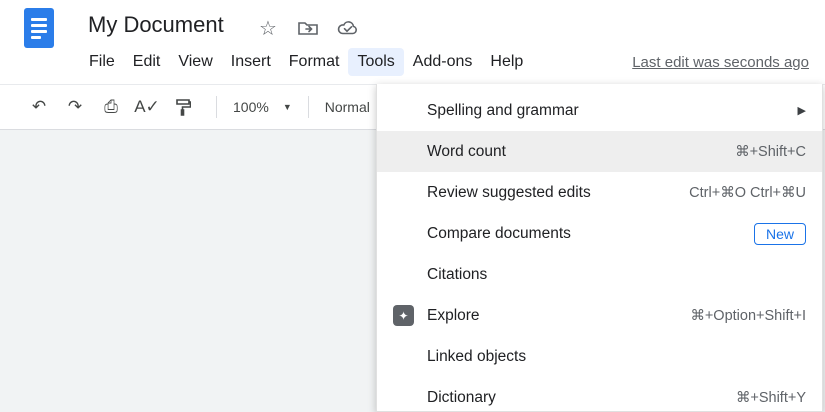 This screenshot has height=412, width=825. What do you see at coordinates (156, 25) in the screenshot?
I see `document-title: My Document` at bounding box center [156, 25].